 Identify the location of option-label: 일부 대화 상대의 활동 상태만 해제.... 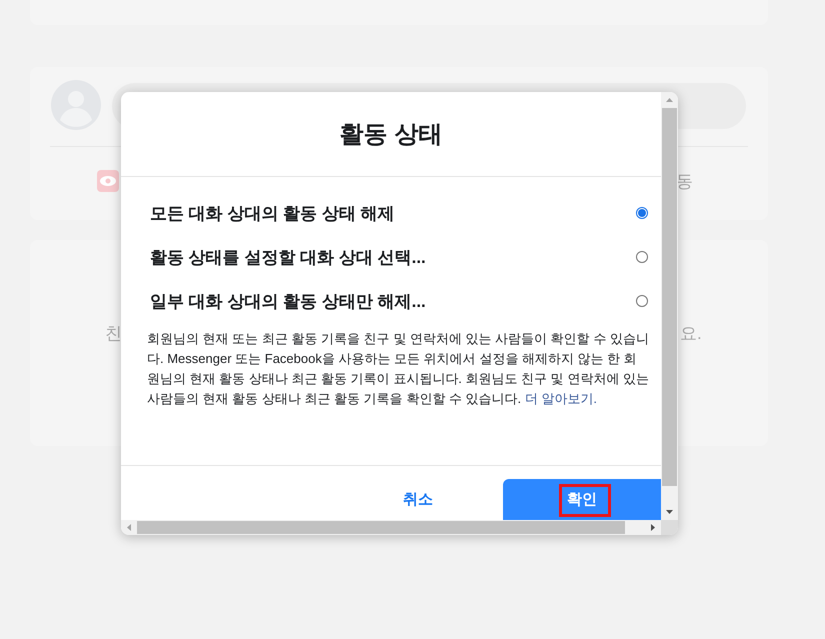
(288, 301).